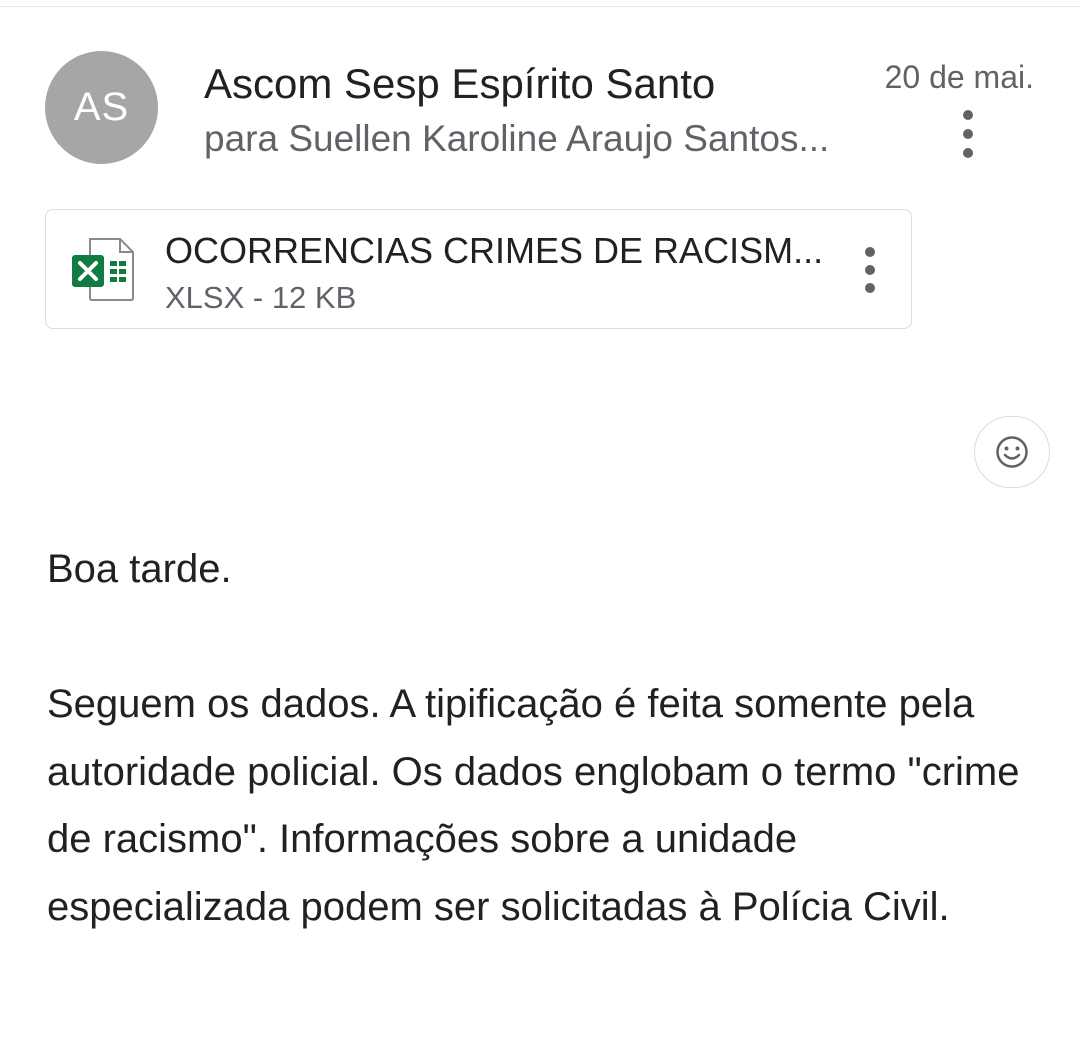 This screenshot has width=1080, height=1052. Describe the element at coordinates (139, 569) in the screenshot. I see `email-greeting: Boa tarde.` at that location.